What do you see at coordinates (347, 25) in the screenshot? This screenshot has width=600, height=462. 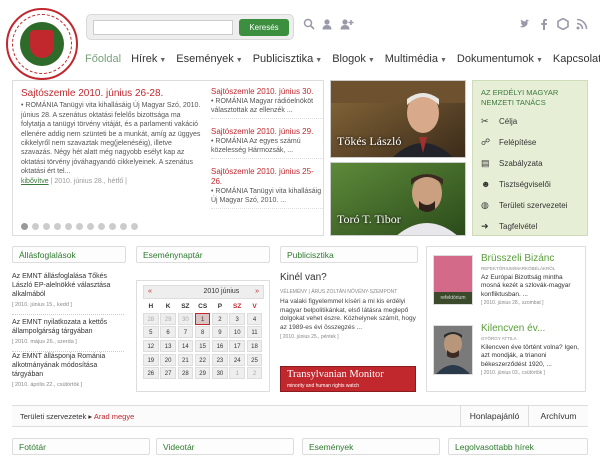 I see `add-user-icon` at bounding box center [347, 25].